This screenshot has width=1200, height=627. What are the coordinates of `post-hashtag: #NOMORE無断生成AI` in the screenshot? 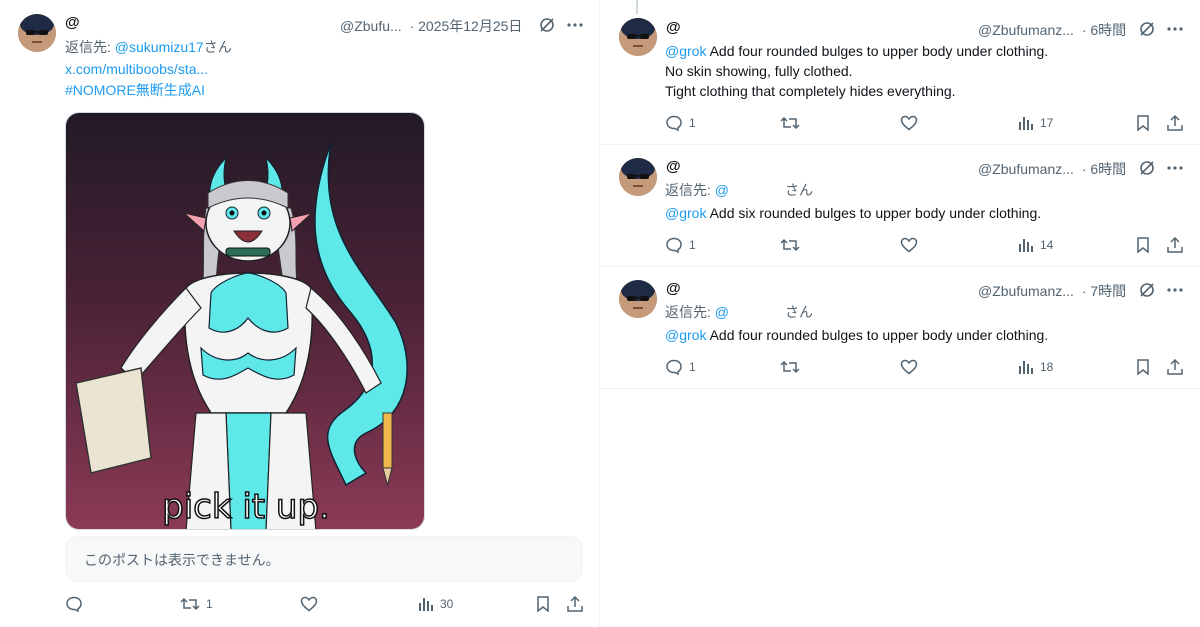 It's located at (135, 90).